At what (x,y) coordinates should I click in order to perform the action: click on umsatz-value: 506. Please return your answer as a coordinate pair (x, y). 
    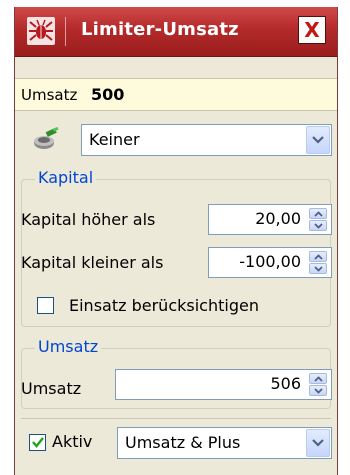
    Looking at the image, I should click on (285, 383).